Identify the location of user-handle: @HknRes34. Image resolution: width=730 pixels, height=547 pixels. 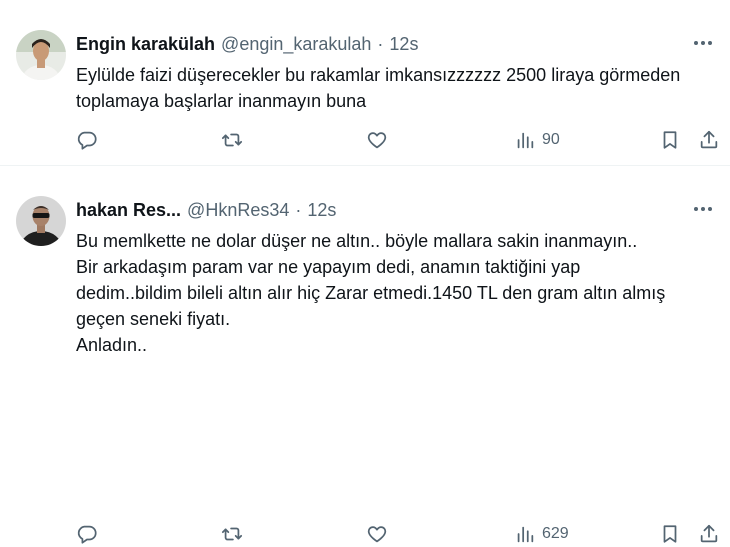
(238, 210).